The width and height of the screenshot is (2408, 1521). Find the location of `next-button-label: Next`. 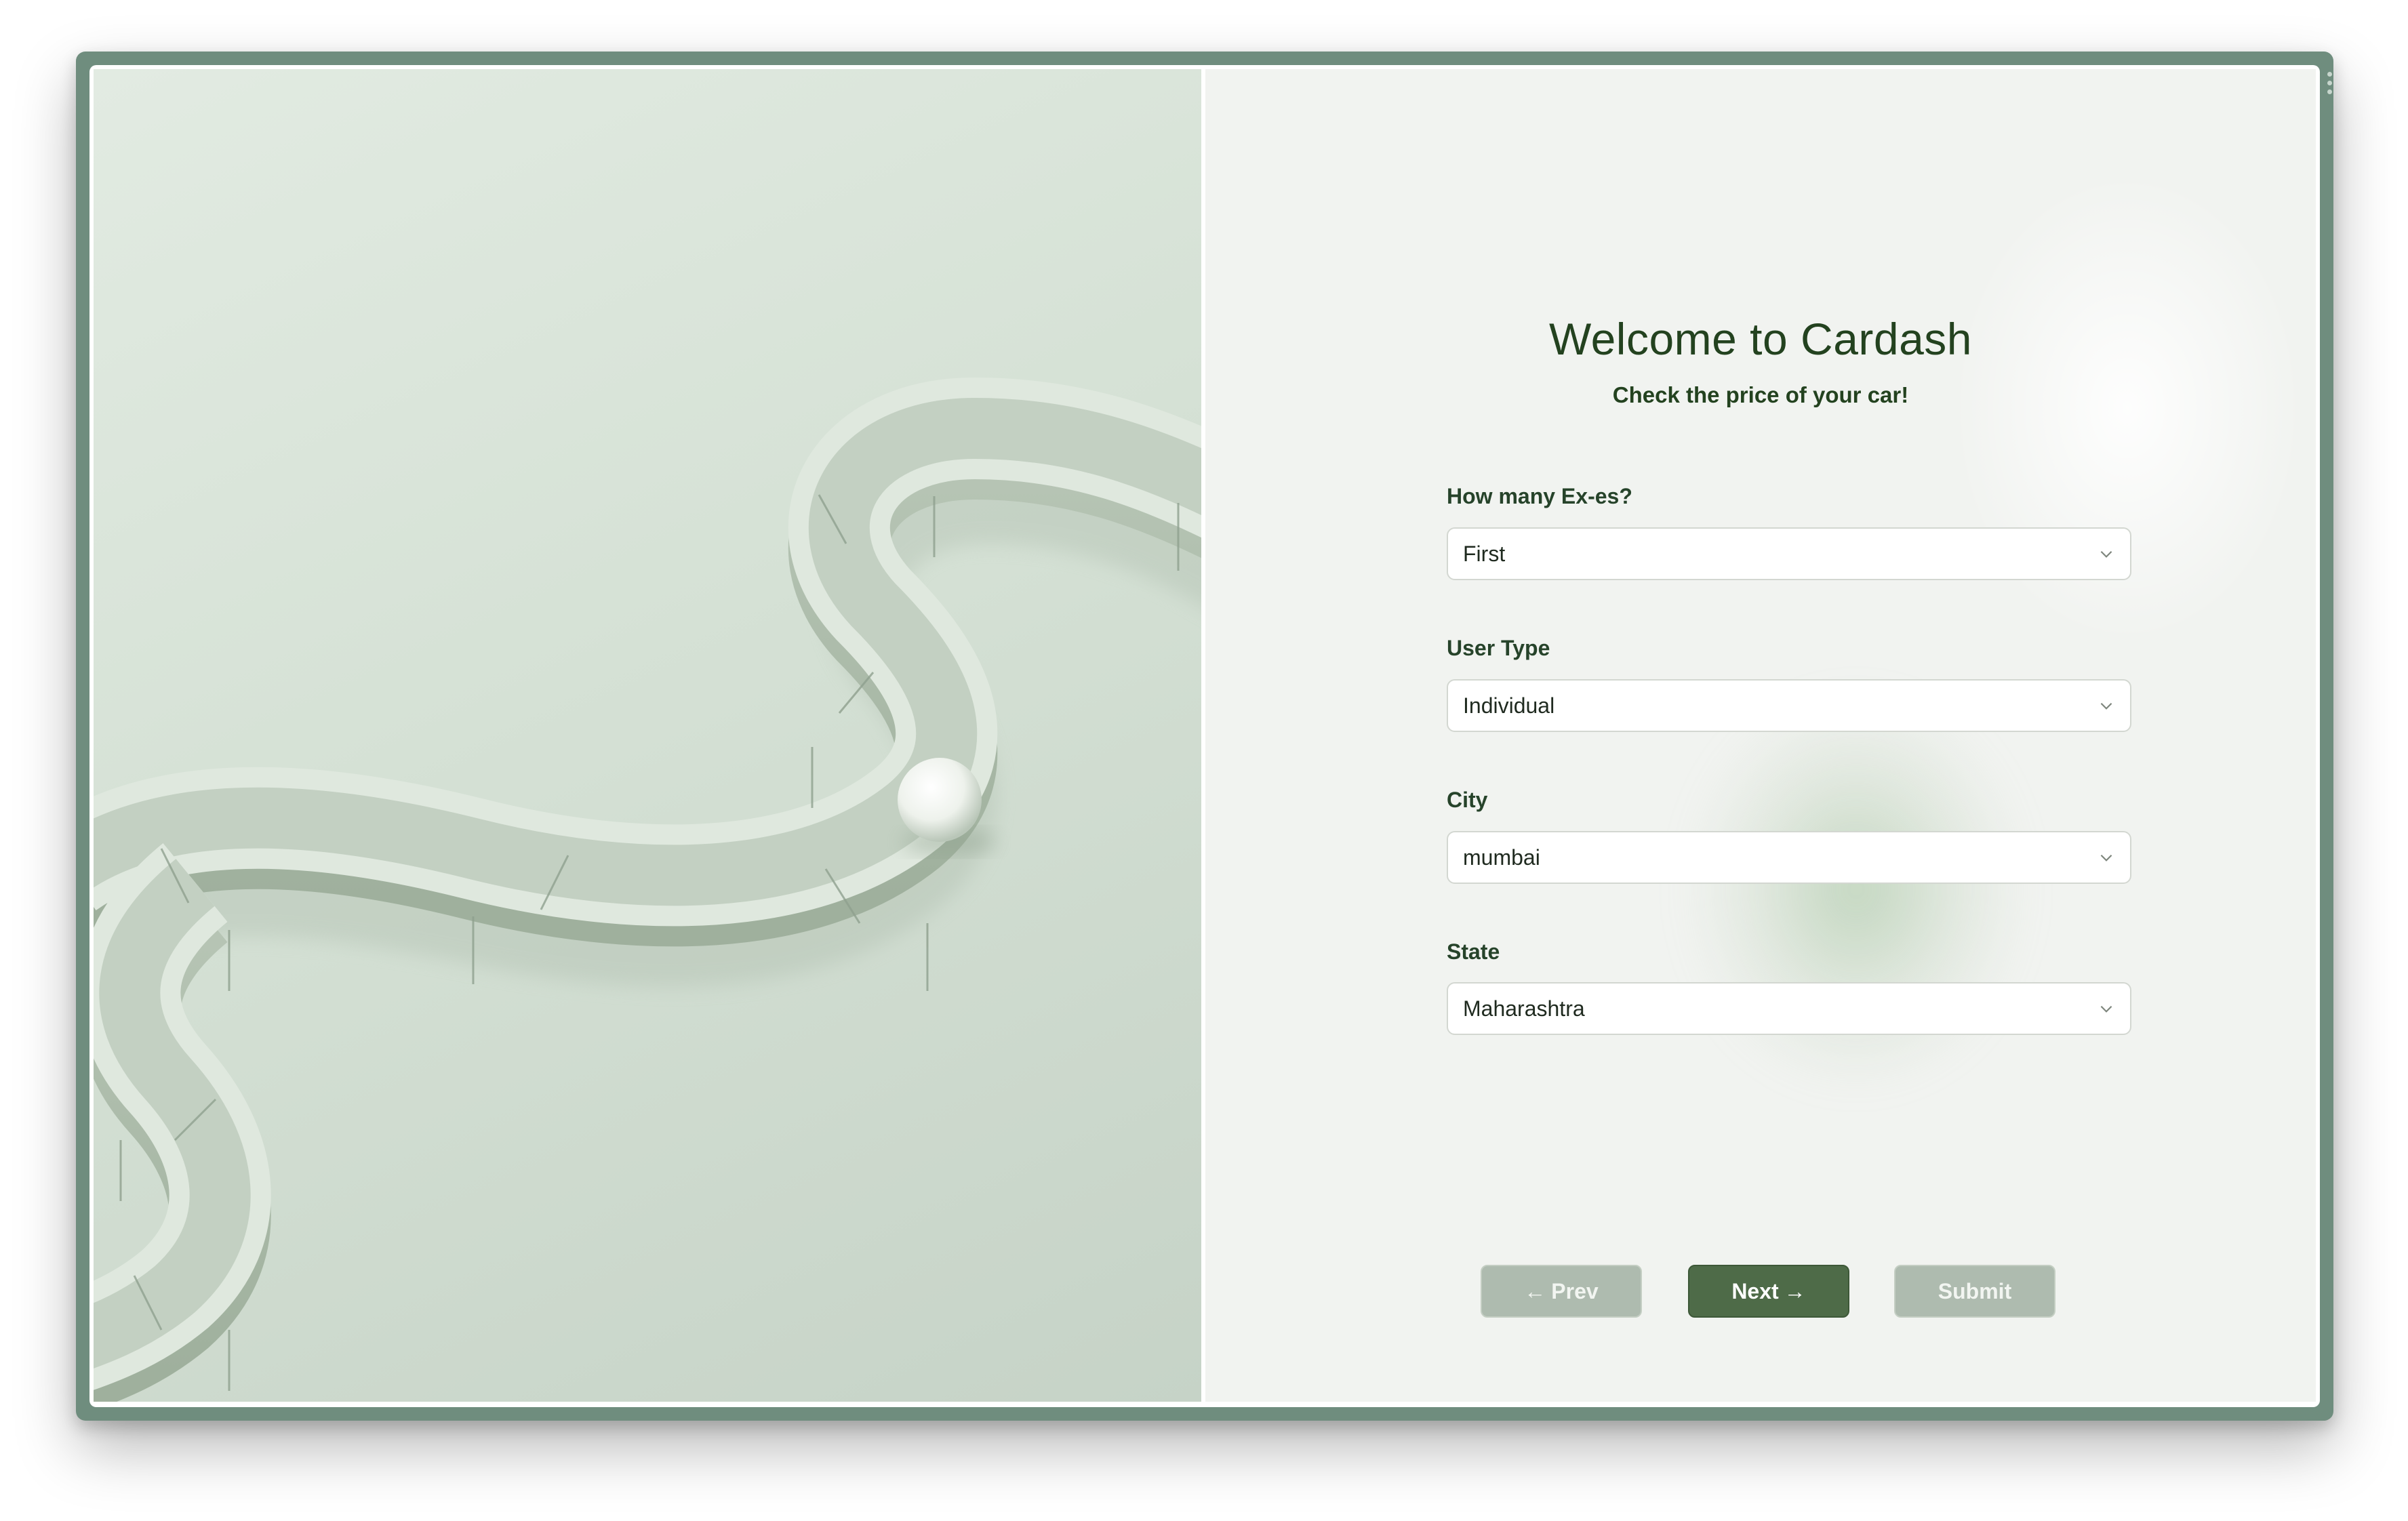

next-button-label: Next is located at coordinates (1755, 1290).